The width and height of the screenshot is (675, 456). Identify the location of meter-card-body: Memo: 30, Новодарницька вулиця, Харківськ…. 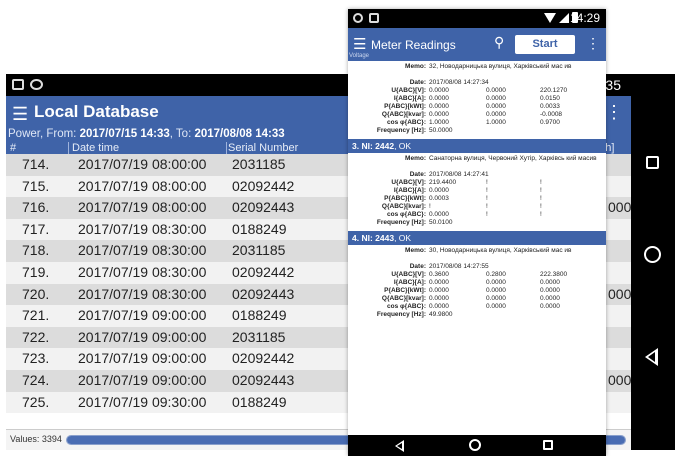
(477, 284).